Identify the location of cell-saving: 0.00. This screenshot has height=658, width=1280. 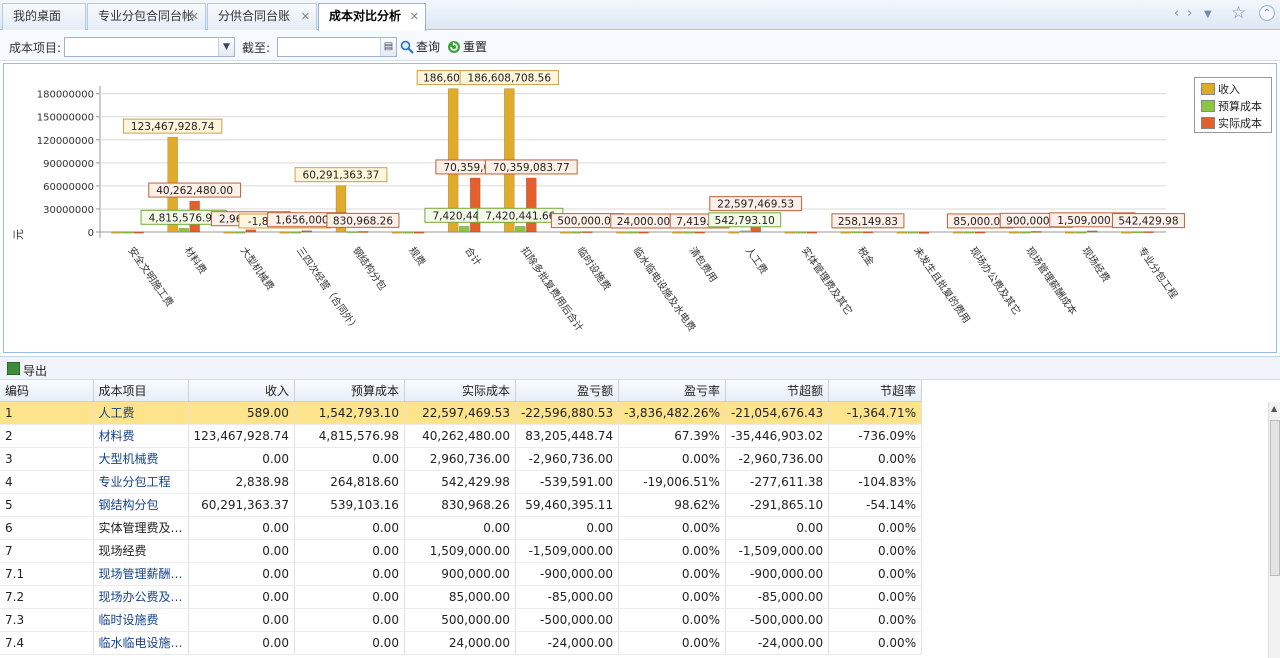
(777, 528).